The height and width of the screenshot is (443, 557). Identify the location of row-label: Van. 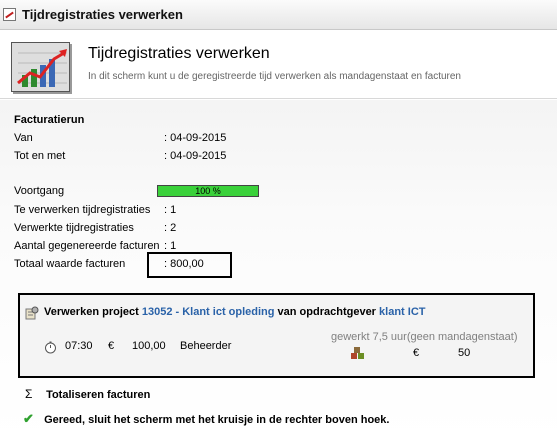
(23, 138).